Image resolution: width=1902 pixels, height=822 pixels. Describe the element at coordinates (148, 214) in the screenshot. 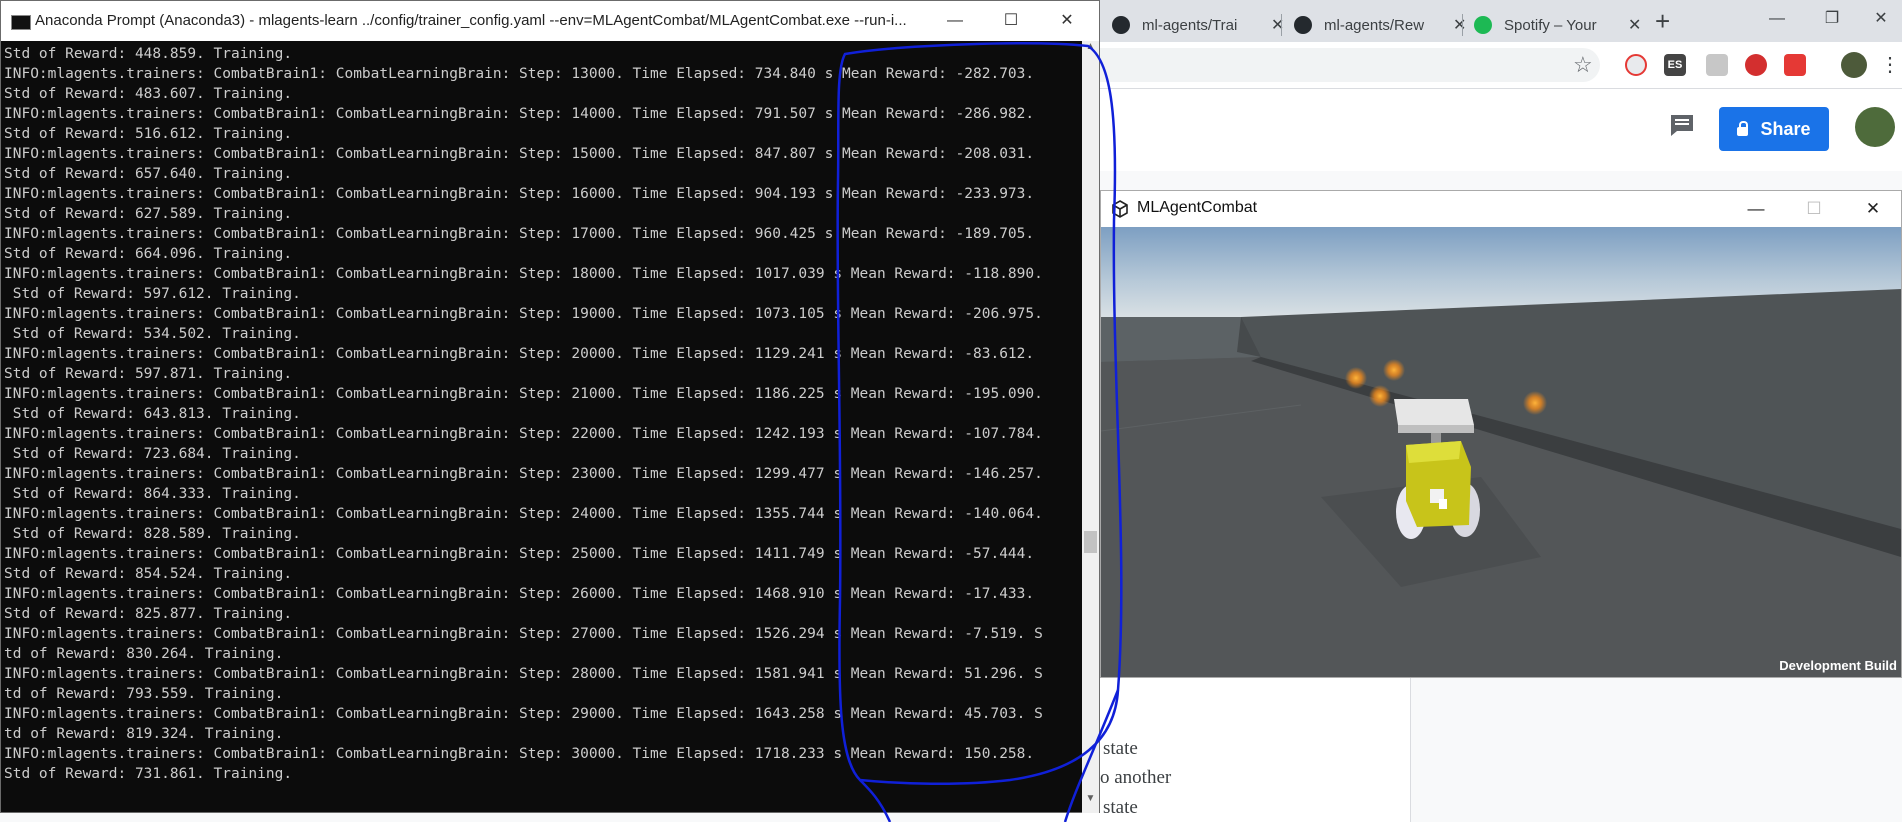

I see `console-line: Std of Reward: 627.589. Training.` at that location.